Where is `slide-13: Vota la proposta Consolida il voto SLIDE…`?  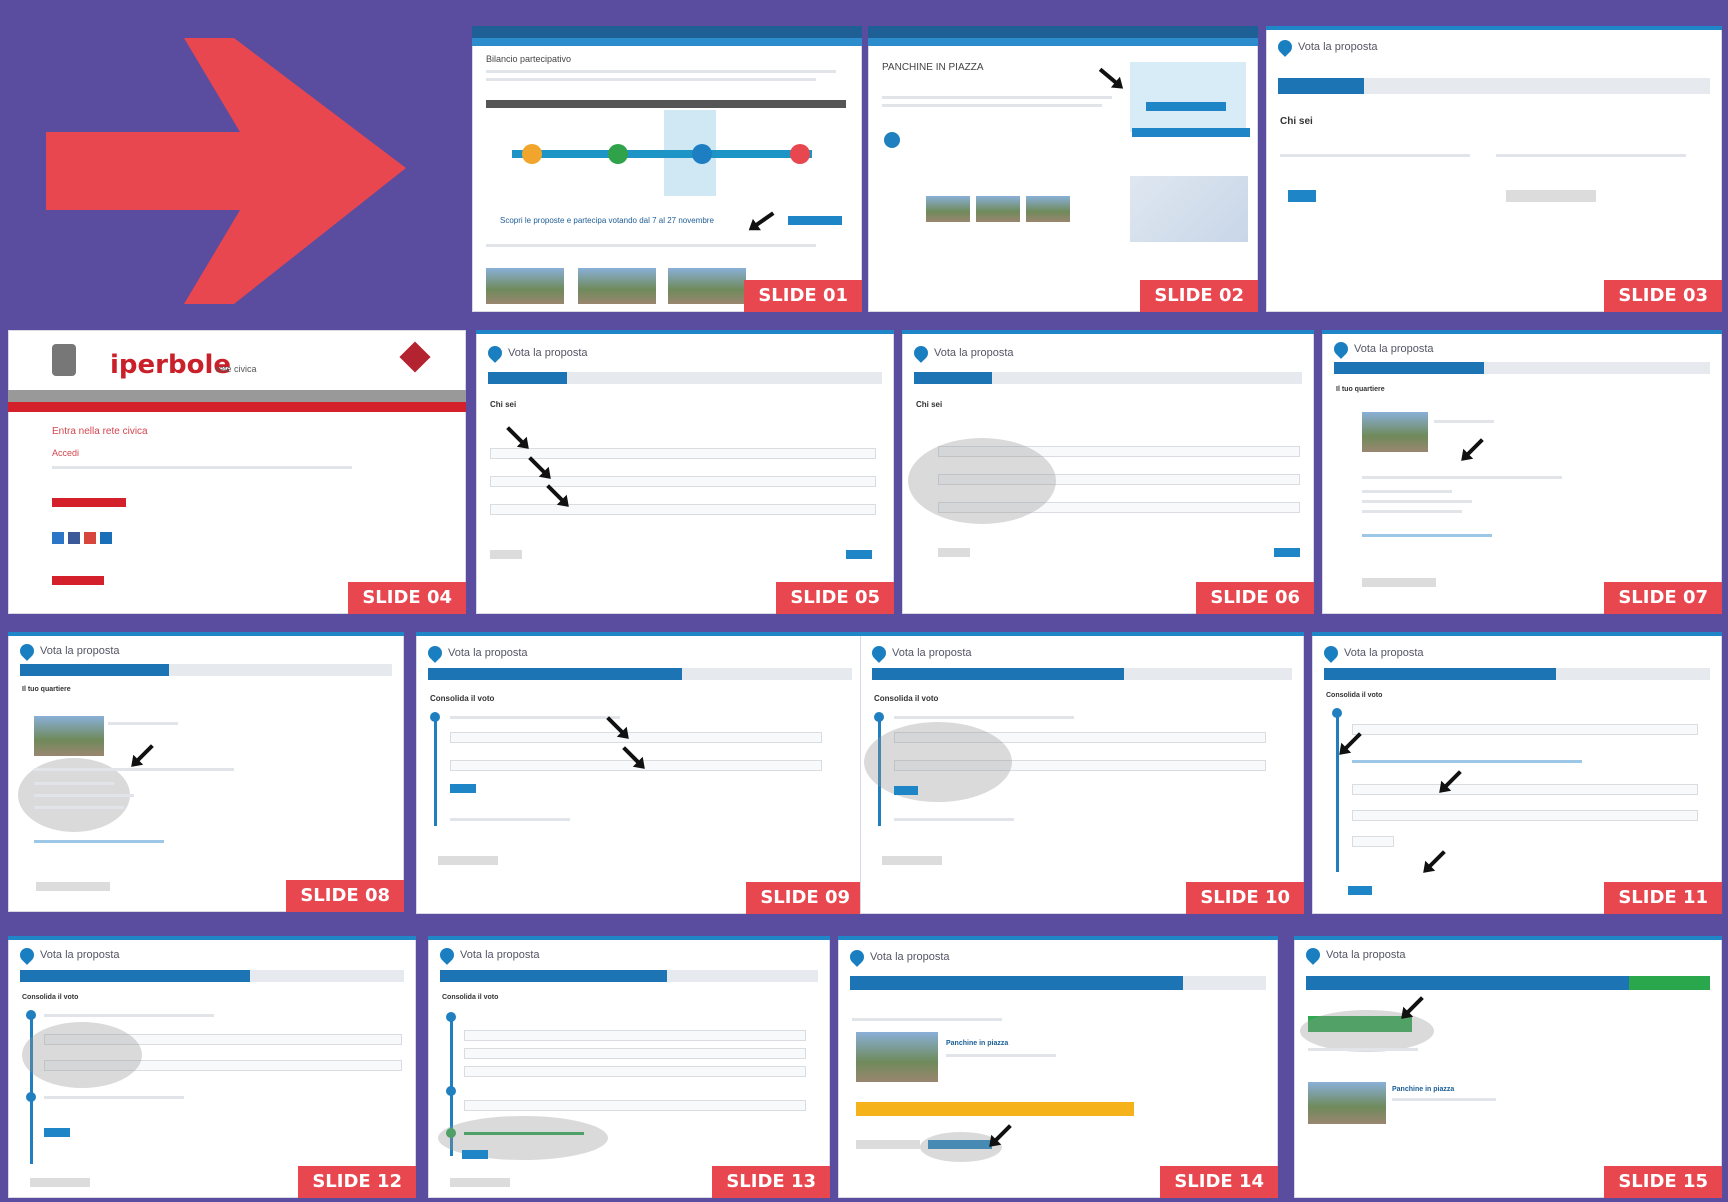 slide-13: Vota la proposta Consolida il voto SLIDE… is located at coordinates (629, 1067).